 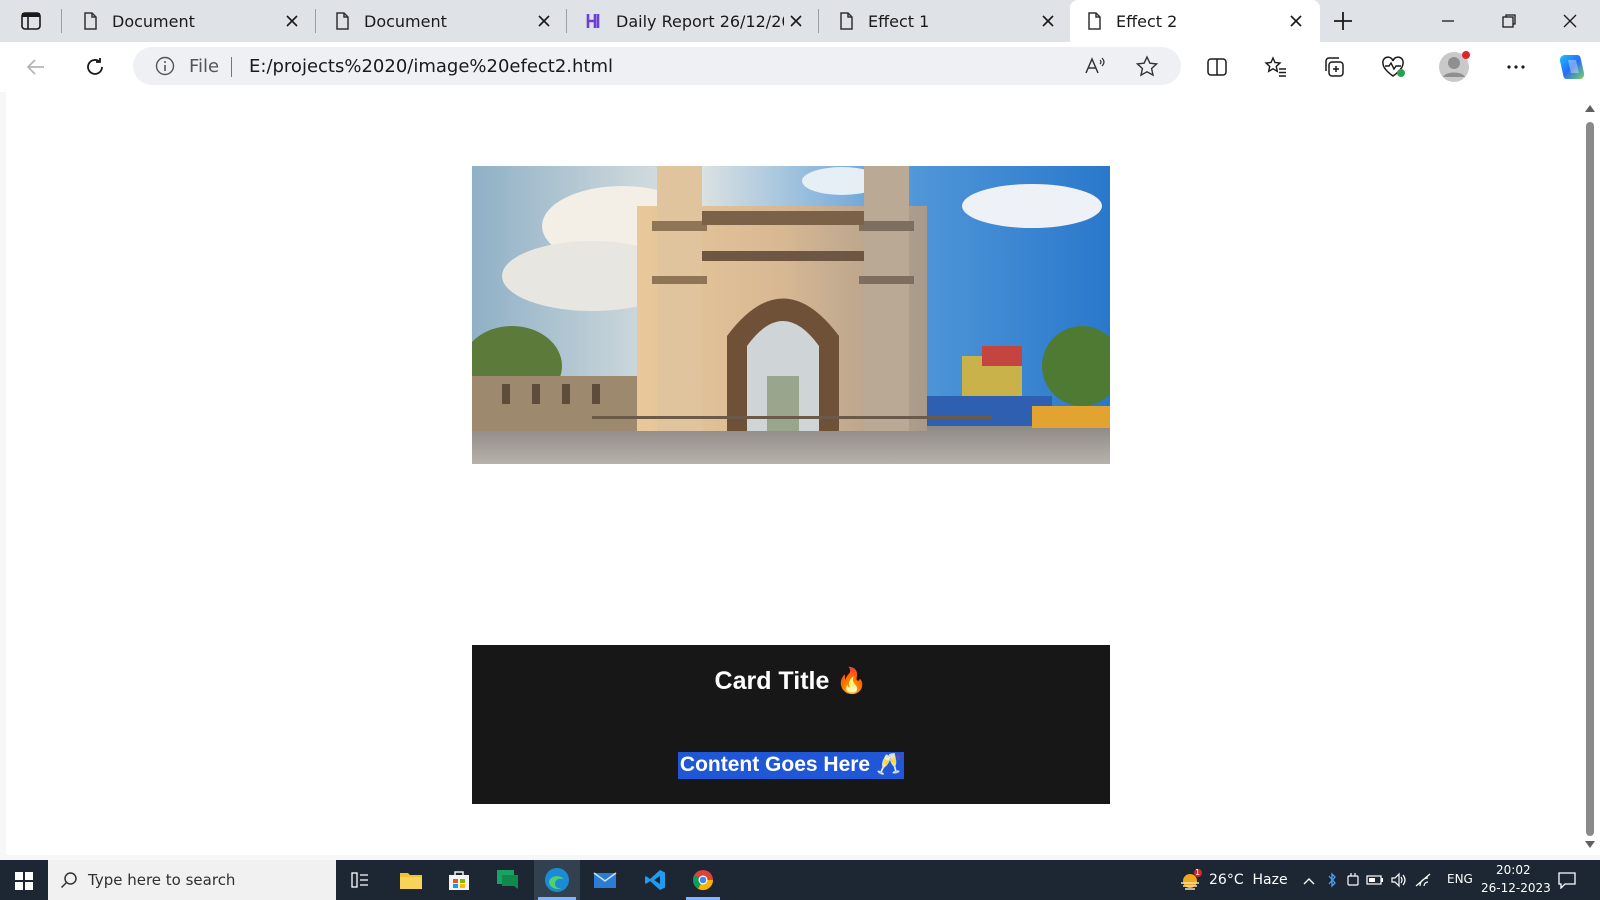 I want to click on card-title: Card Title 🔥, so click(x=791, y=681).